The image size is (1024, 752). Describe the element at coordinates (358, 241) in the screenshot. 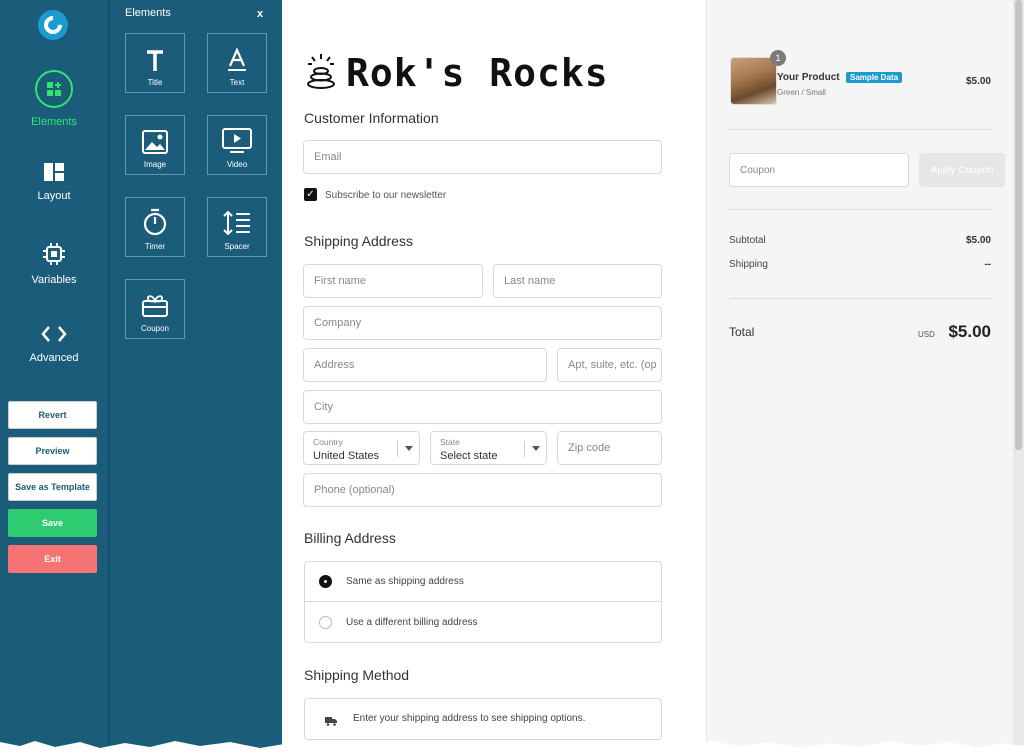

I see `shipping-address-heading: Shipping Address` at that location.